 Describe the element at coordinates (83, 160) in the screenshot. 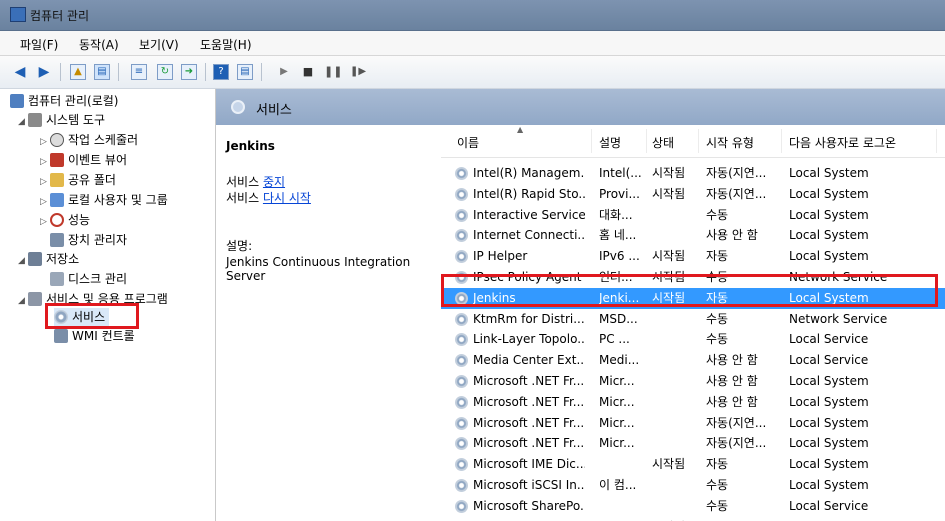

I see `tree-item-event-viewer: ▷ 이벤트 뷰어` at that location.